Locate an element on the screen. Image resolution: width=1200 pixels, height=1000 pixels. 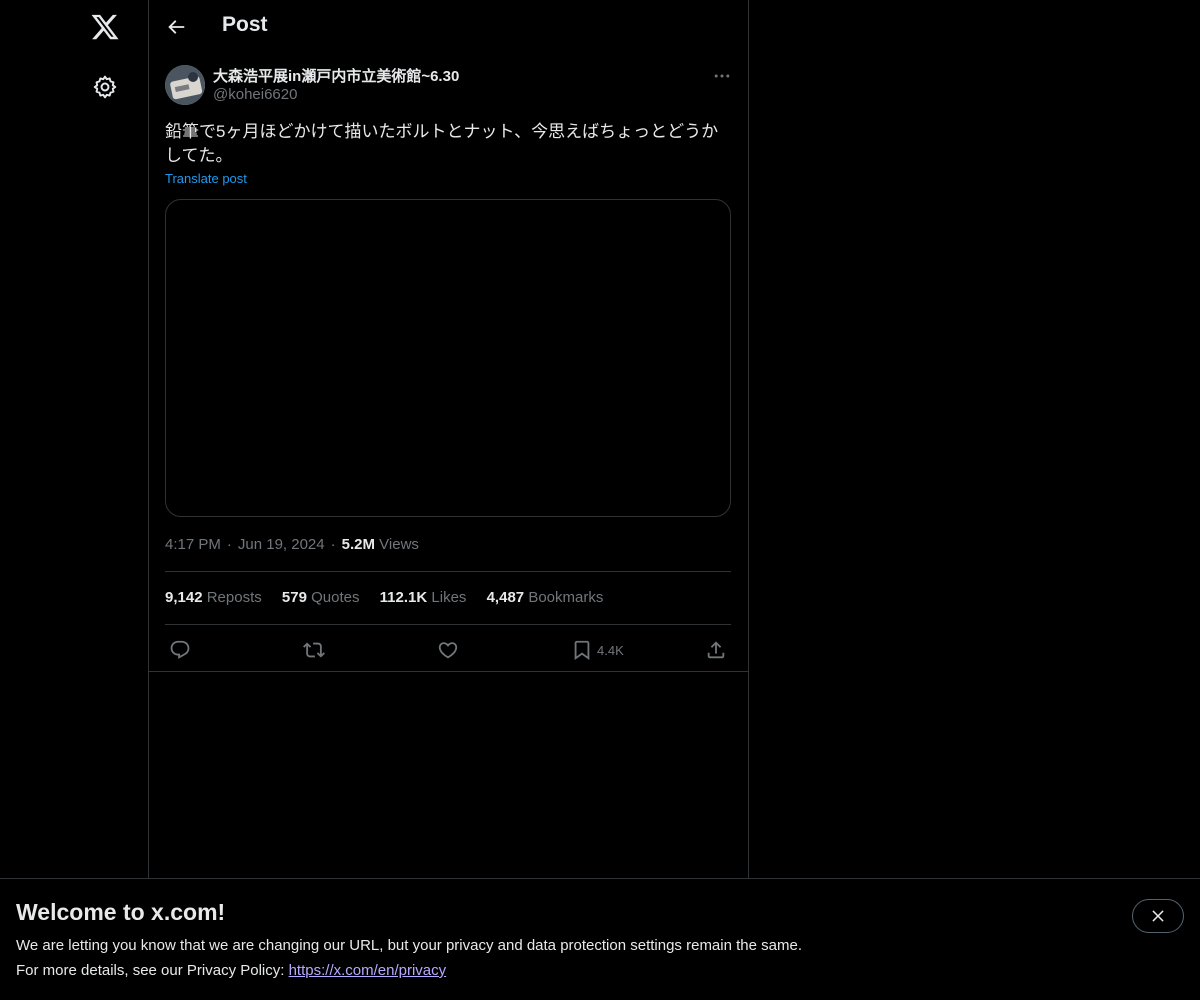
likes-label: Likes is located at coordinates (449, 597).